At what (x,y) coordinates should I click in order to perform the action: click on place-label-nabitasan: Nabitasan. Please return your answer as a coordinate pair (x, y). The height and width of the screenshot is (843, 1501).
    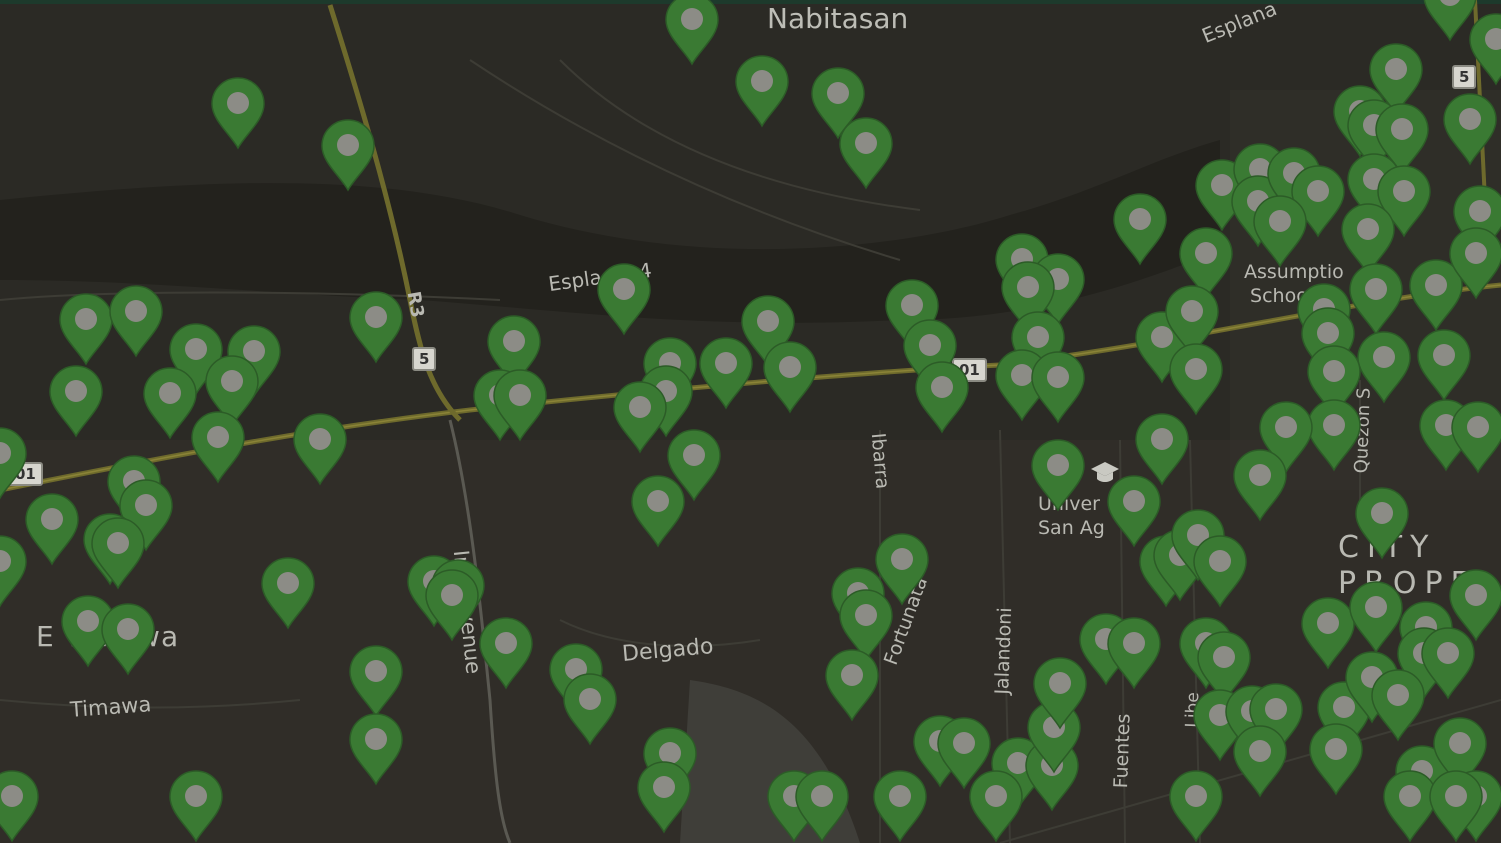
    Looking at the image, I should click on (838, 18).